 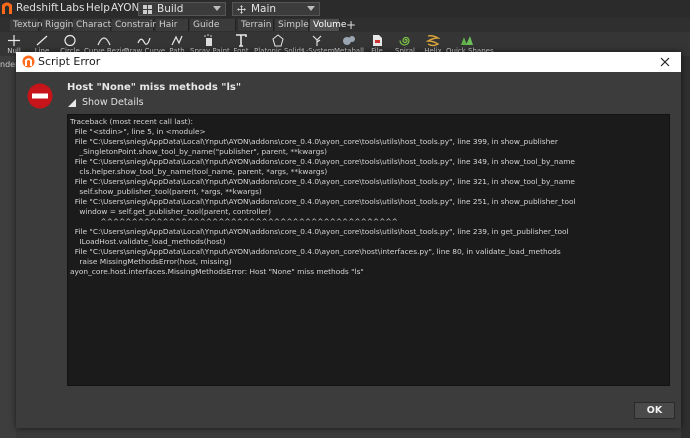 What do you see at coordinates (328, 25) in the screenshot?
I see `shelf-tab-volume: Volume` at bounding box center [328, 25].